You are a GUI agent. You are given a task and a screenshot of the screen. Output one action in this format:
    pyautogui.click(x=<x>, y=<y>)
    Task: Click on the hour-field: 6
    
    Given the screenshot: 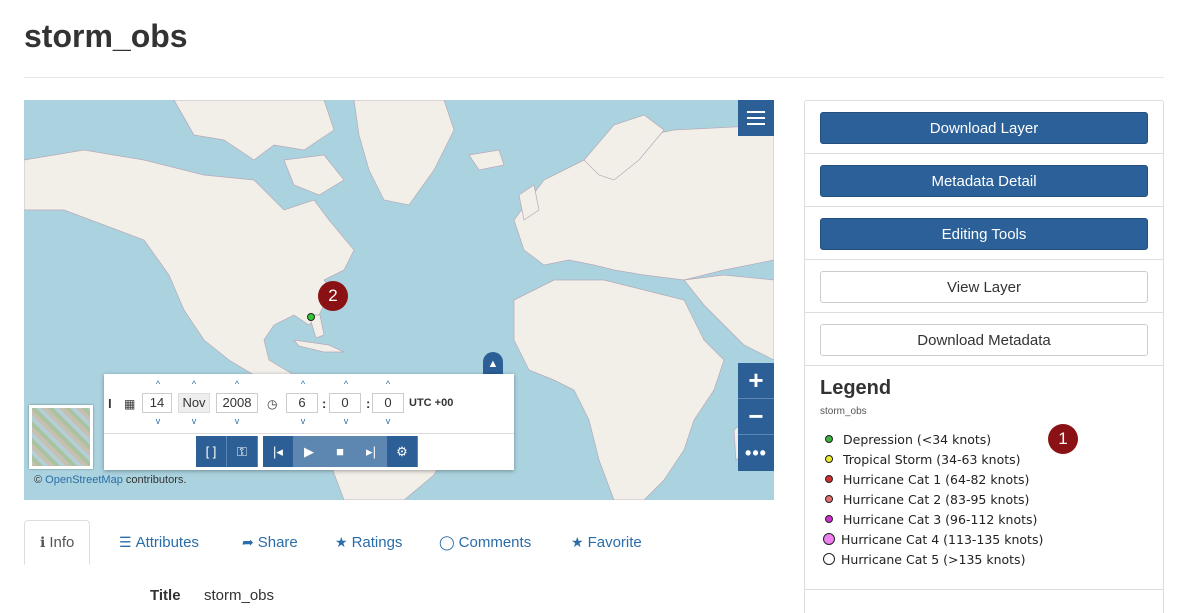 What is the action you would take?
    pyautogui.click(x=302, y=403)
    